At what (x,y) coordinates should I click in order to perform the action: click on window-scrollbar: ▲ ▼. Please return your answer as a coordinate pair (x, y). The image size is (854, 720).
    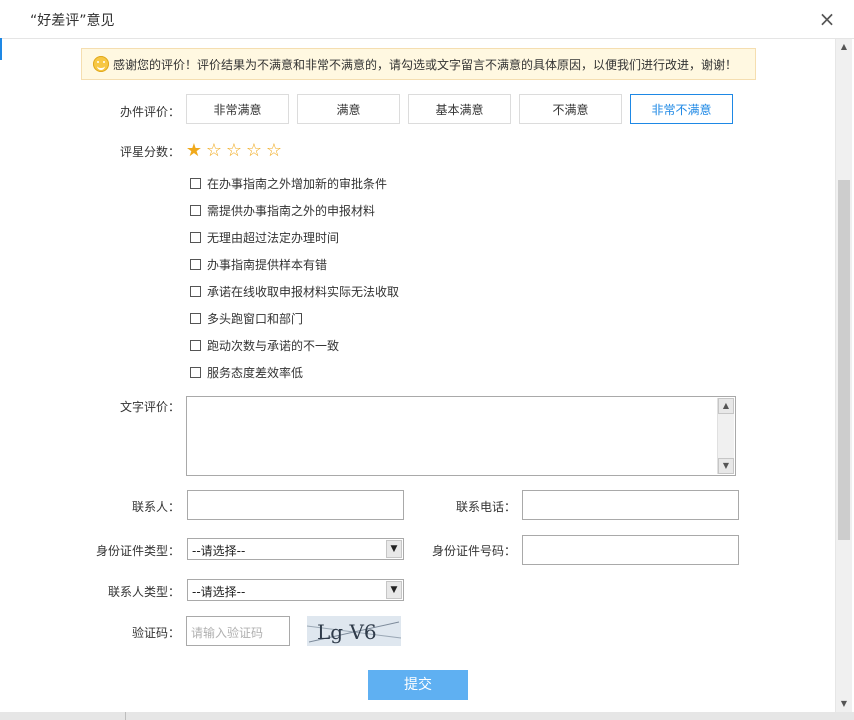
    Looking at the image, I should click on (843, 375).